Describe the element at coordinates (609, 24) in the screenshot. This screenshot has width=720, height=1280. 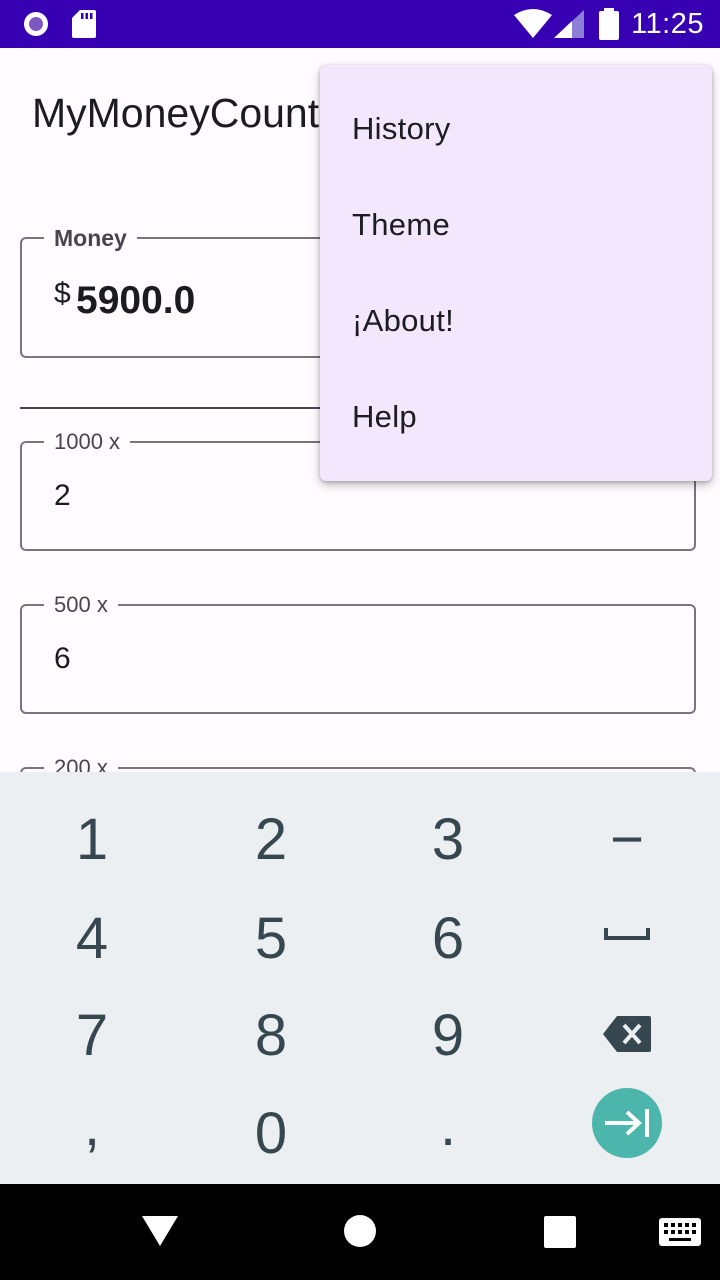
I see `battery-icon` at that location.